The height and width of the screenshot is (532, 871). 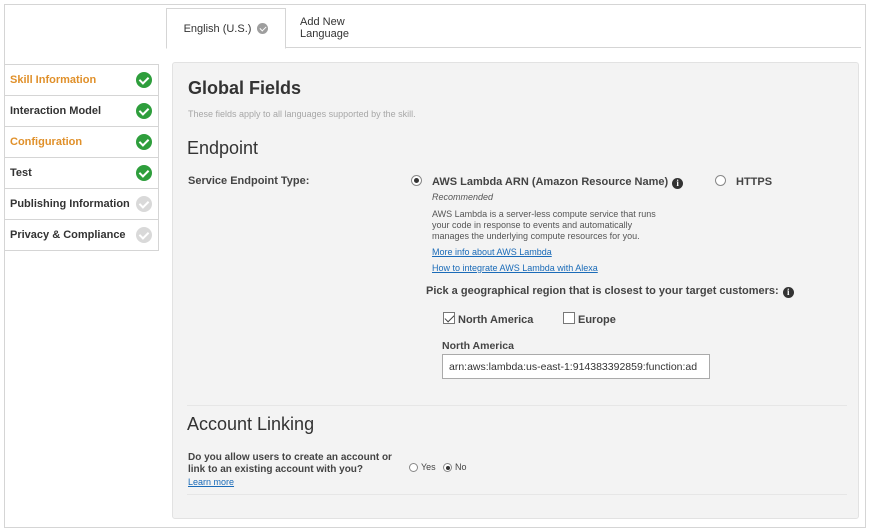 I want to click on https-radio, so click(x=720, y=180).